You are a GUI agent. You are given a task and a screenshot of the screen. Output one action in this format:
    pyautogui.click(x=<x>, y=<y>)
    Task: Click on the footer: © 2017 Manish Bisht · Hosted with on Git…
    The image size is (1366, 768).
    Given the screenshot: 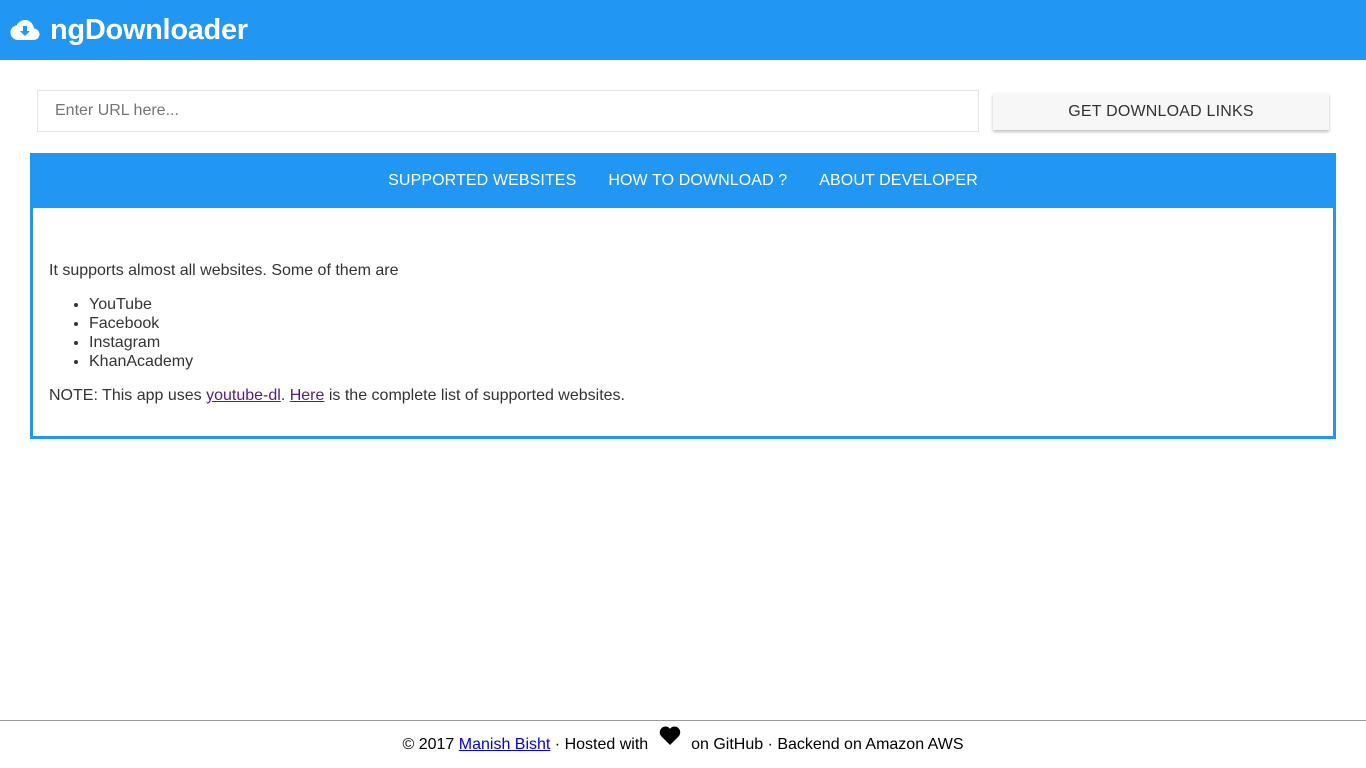 What is the action you would take?
    pyautogui.click(x=683, y=744)
    